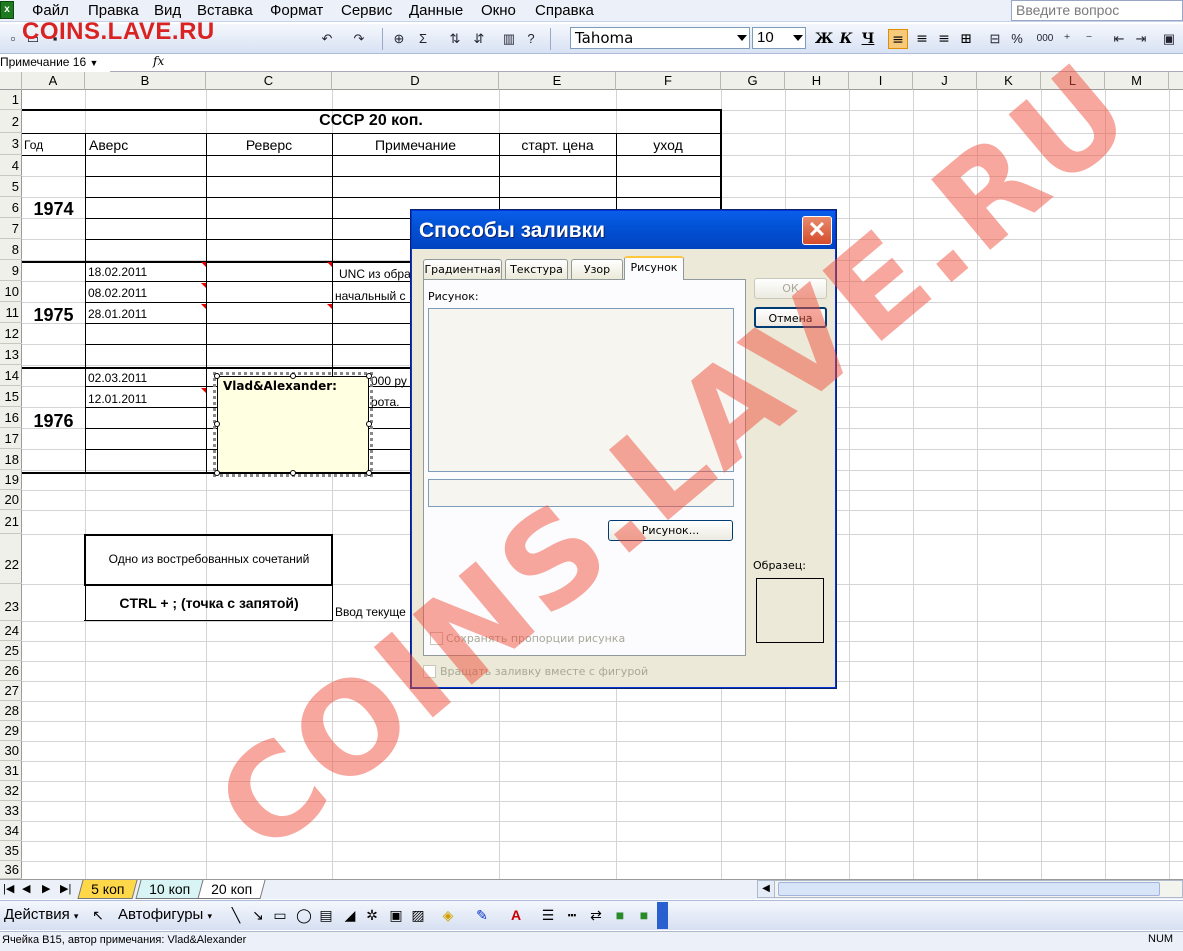 The width and height of the screenshot is (1183, 951). I want to click on date-cell: 02.03.2011, so click(117, 378).